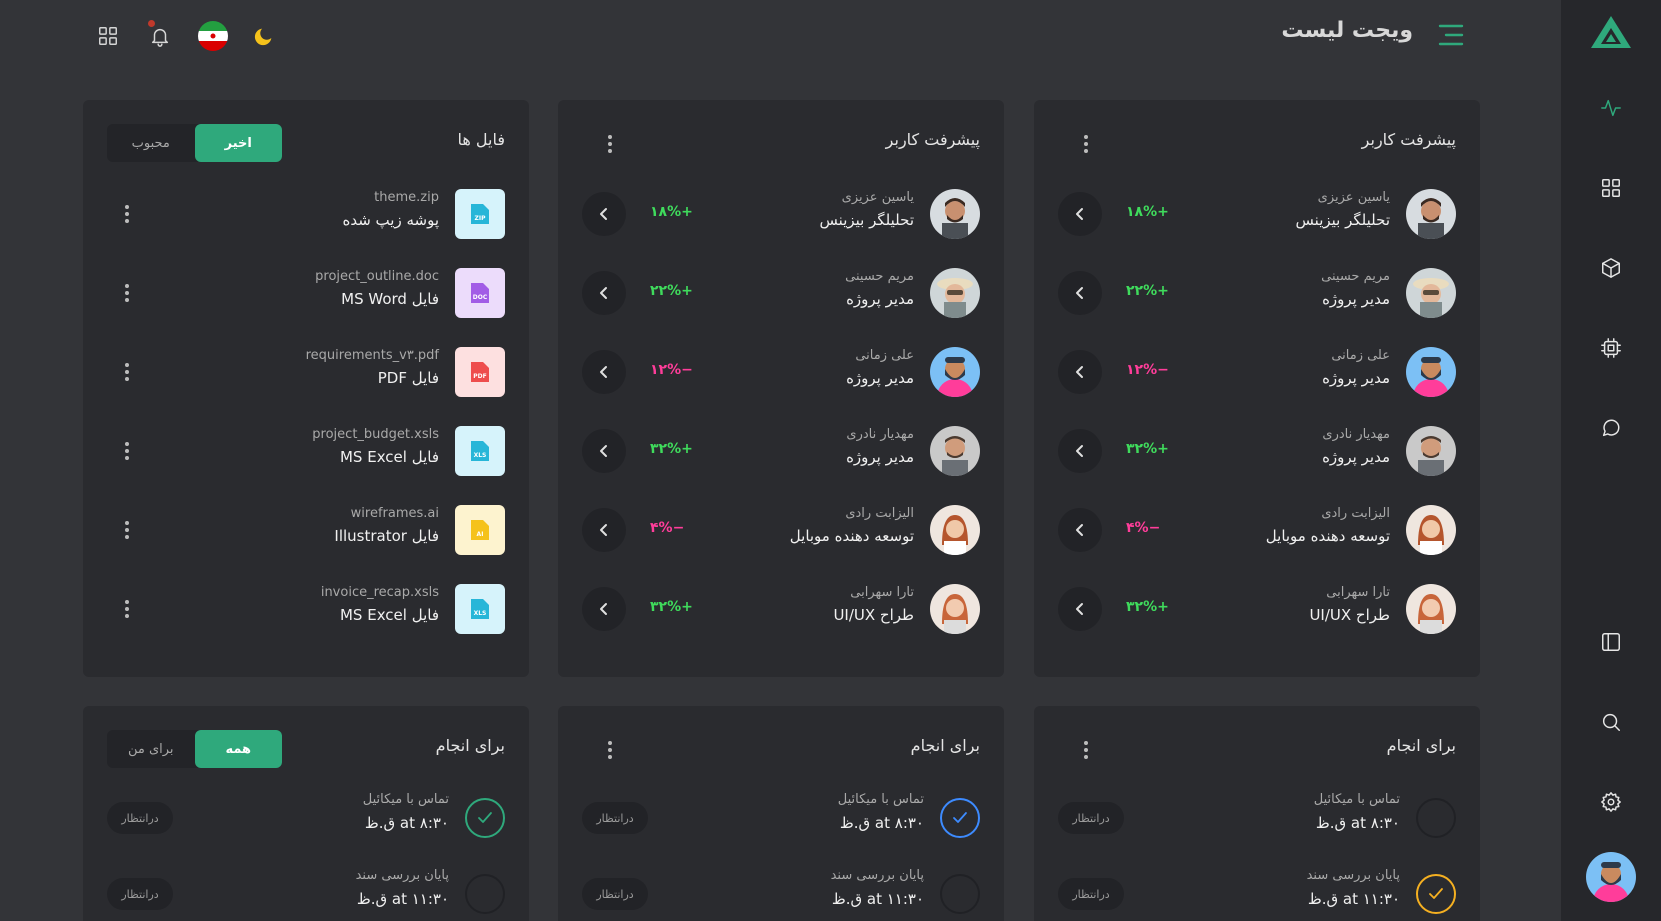 This screenshot has width=1661, height=921. Describe the element at coordinates (306, 214) in the screenshot. I see `file-row: ZIP theme.zip پوشه زیپ شده` at that location.